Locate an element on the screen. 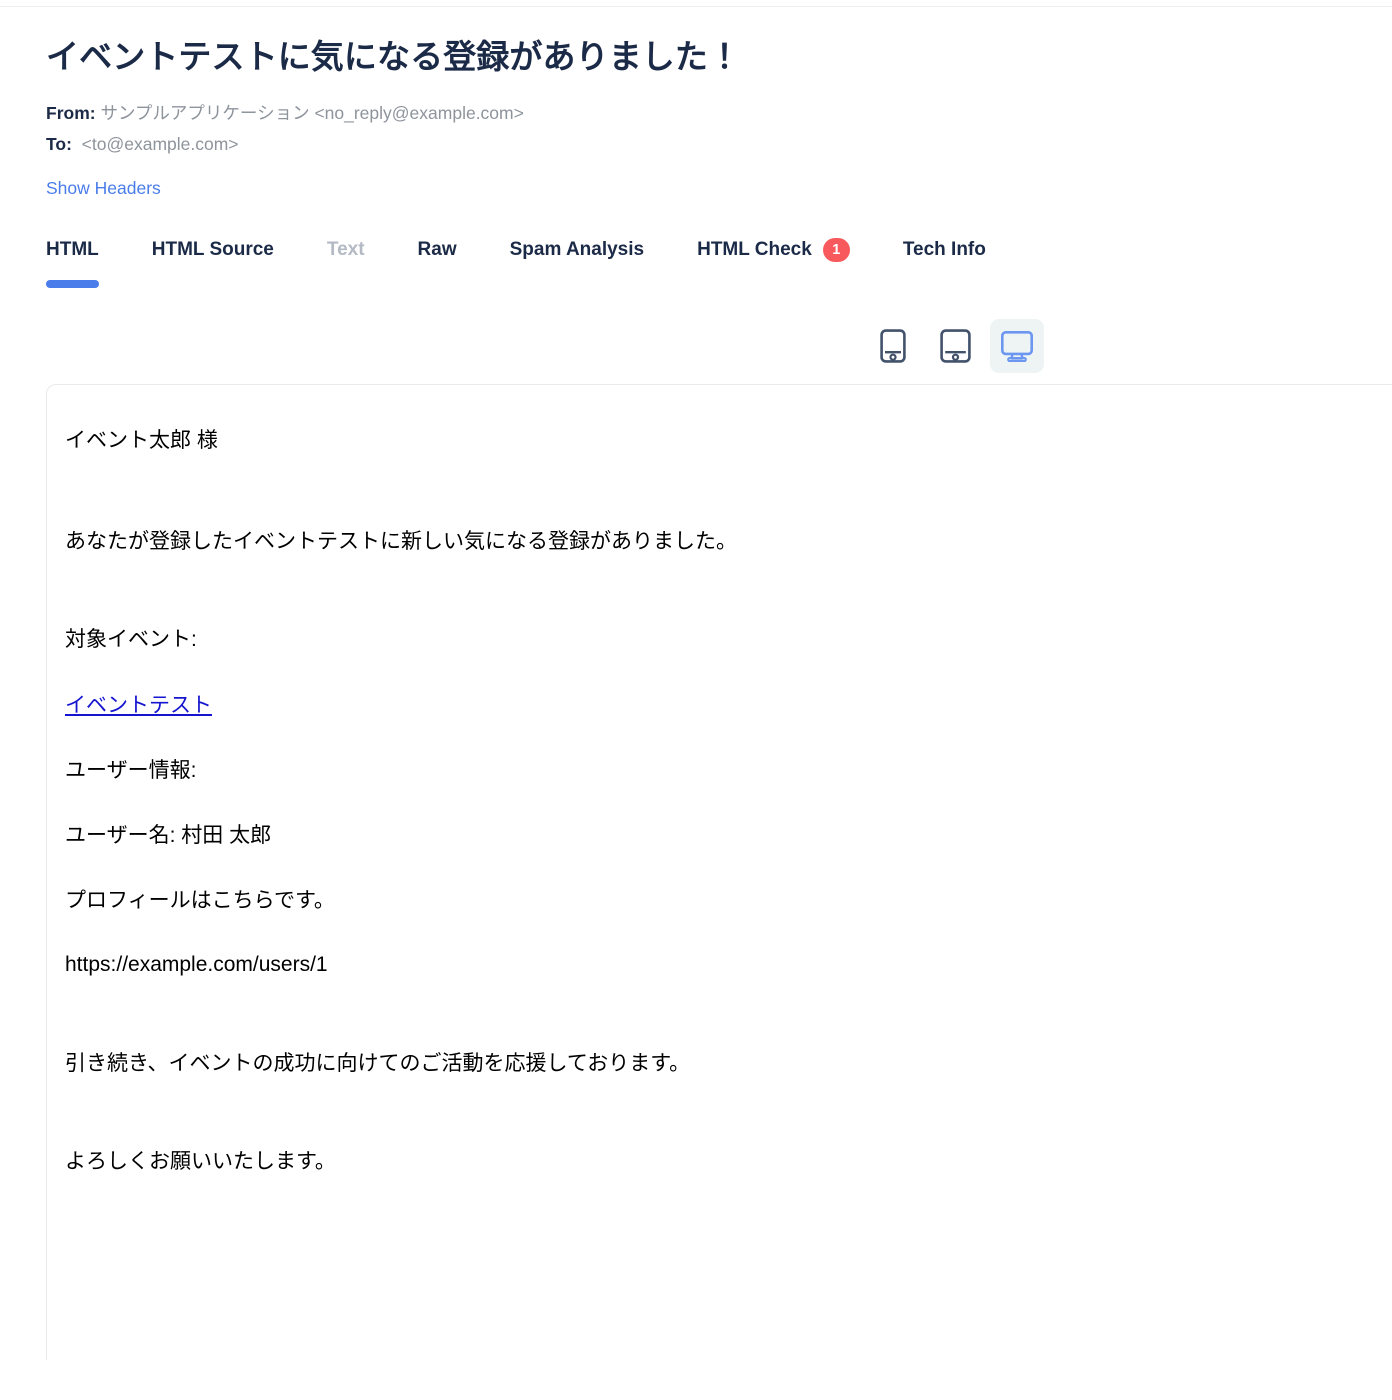 This screenshot has height=1400, width=1392. tablet-view-button is located at coordinates (955, 346).